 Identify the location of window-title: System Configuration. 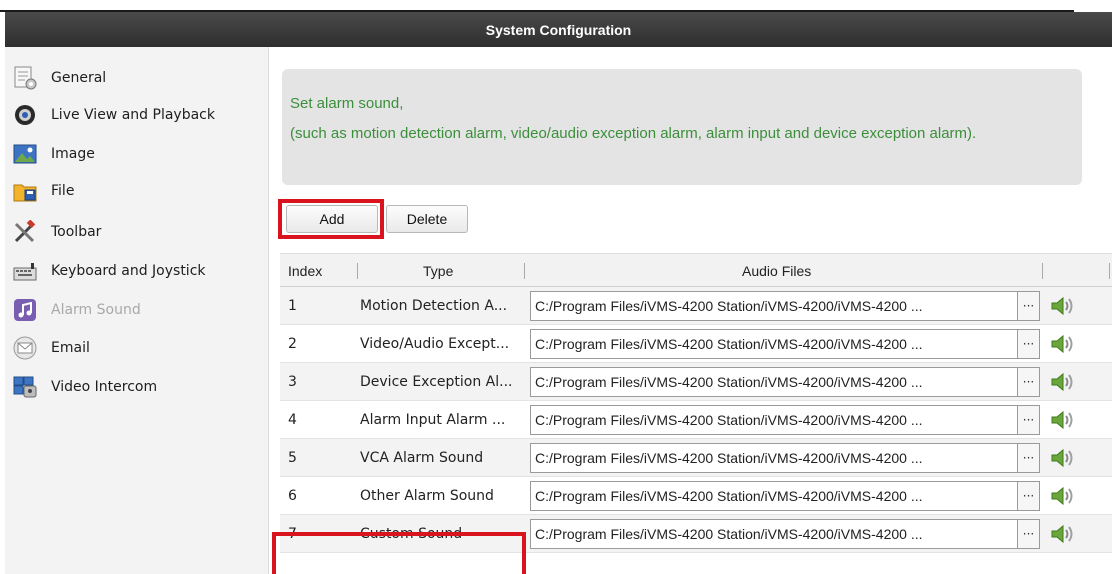
(558, 29).